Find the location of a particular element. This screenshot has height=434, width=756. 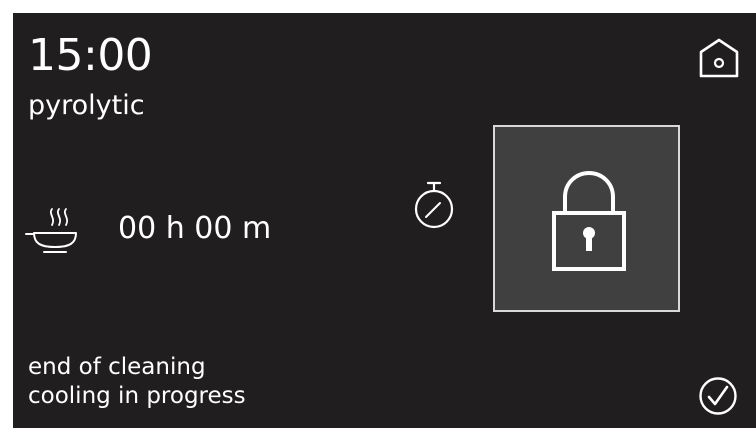

status-line-cooling: cooling in progress is located at coordinates (137, 396).